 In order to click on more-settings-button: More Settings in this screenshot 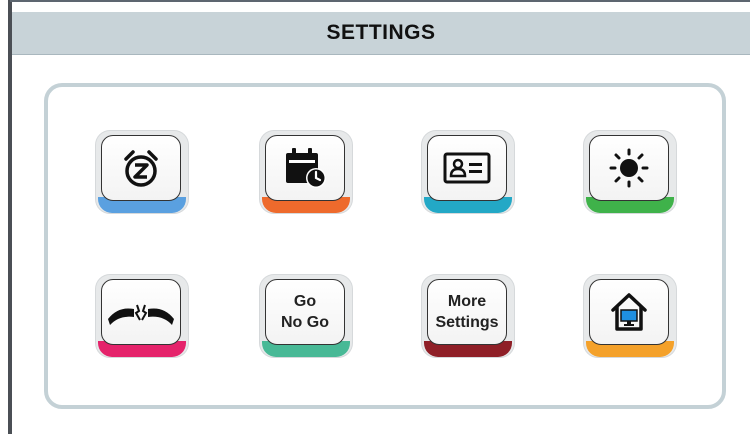, I will do `click(468, 316)`.